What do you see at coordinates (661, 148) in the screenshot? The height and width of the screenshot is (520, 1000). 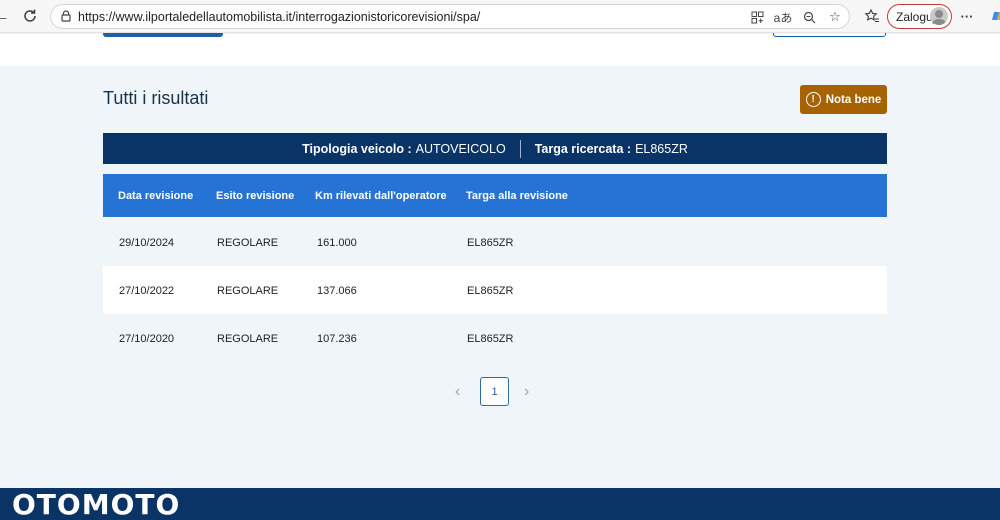 I see `plate-value: EL865ZR` at bounding box center [661, 148].